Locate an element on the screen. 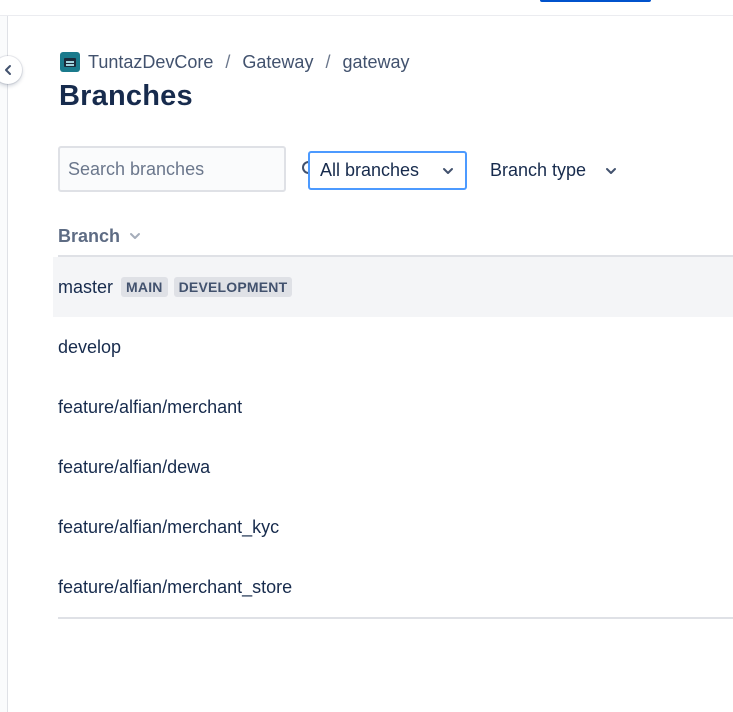  table-row: feature/alfian/merchant is located at coordinates (393, 407).